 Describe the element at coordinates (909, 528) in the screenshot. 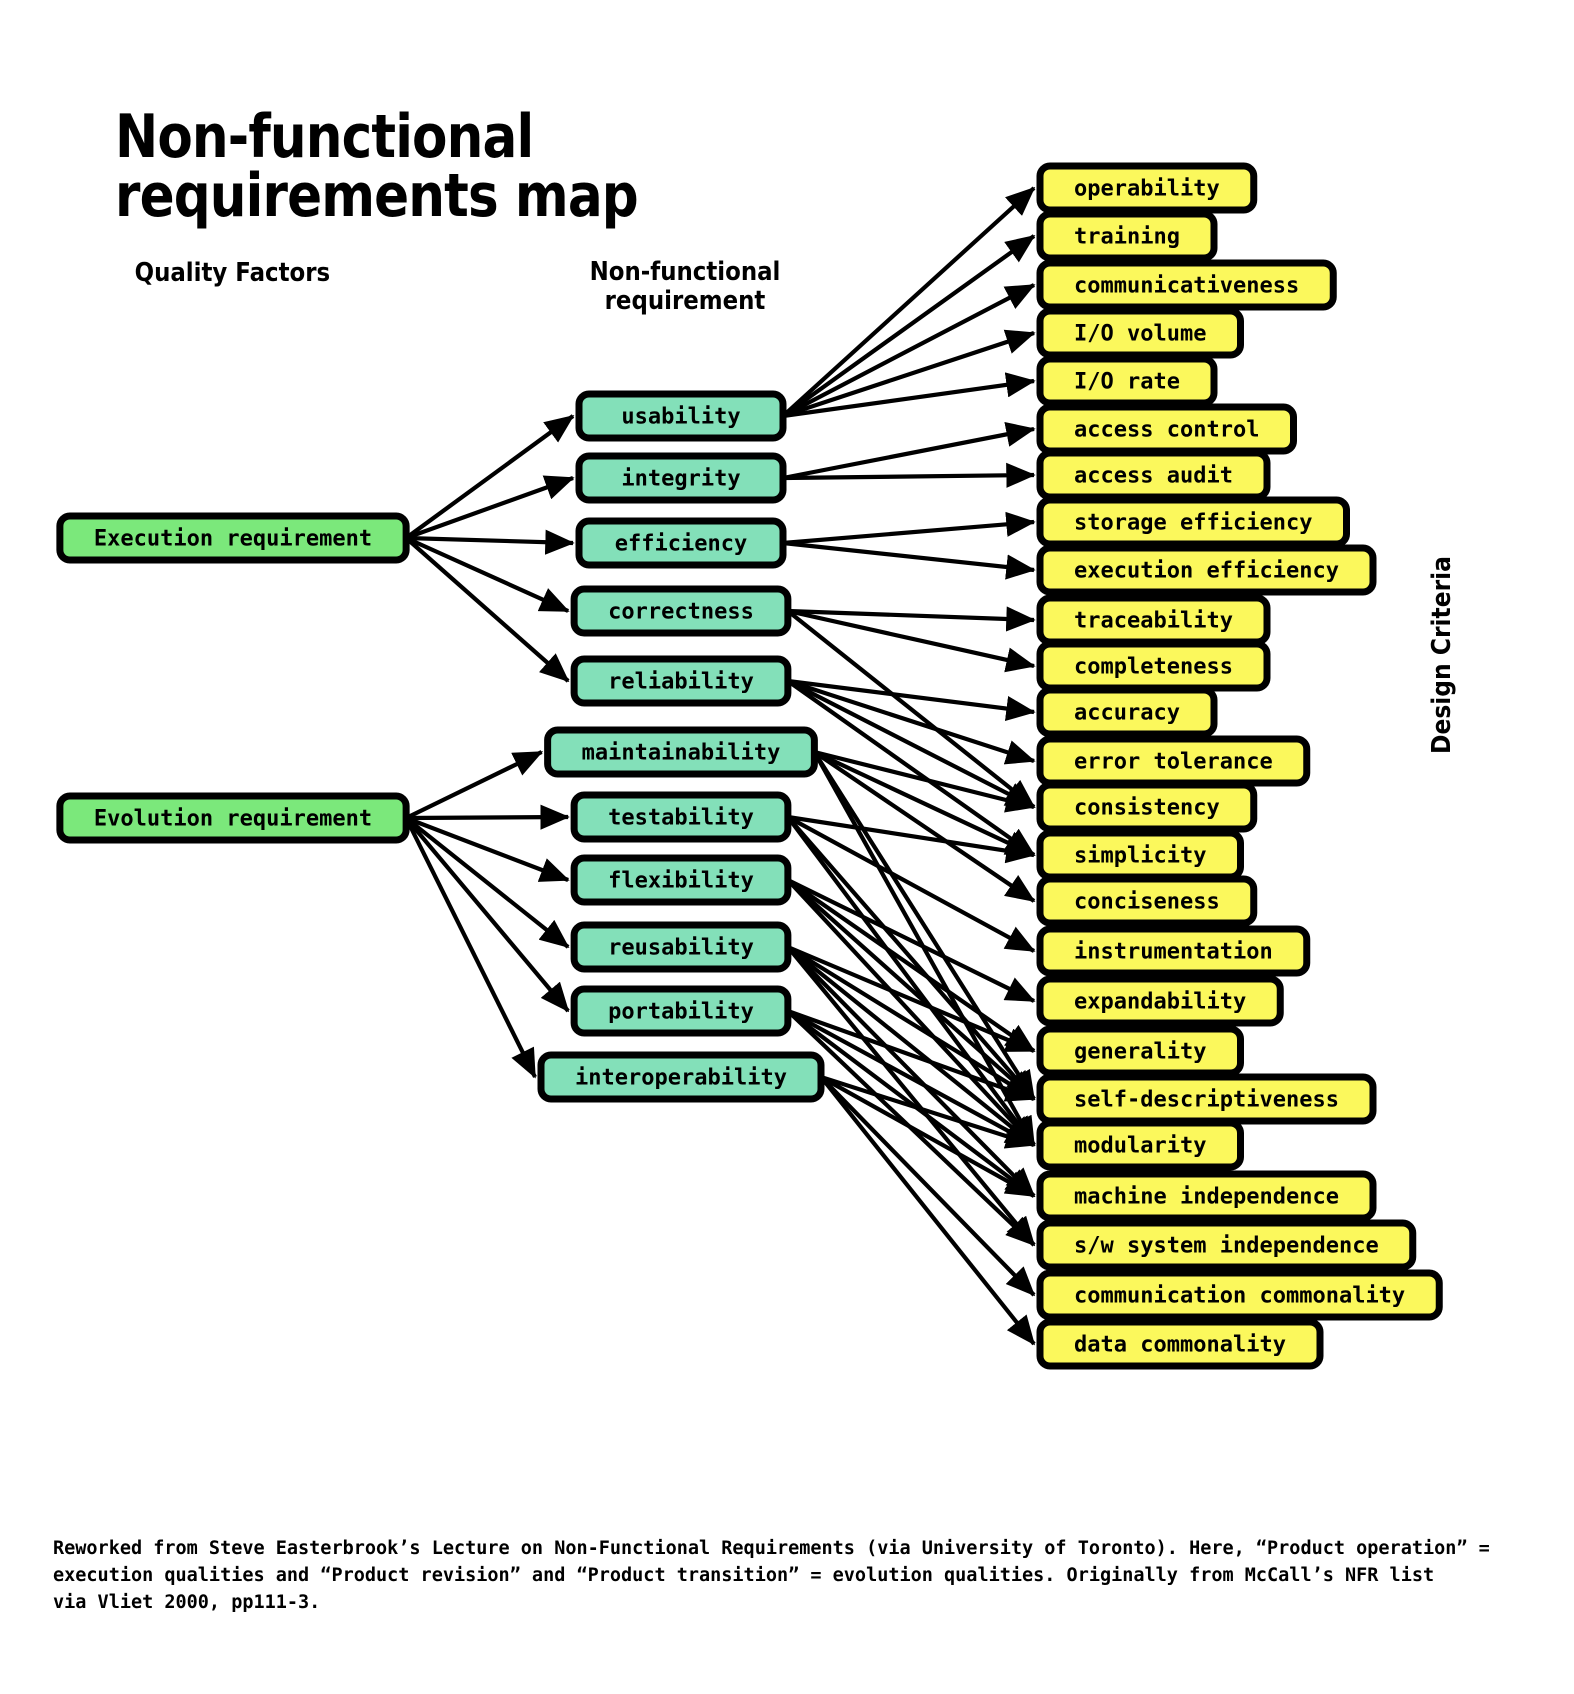

I see `edge-efficiency-to-storage_efficiency` at that location.